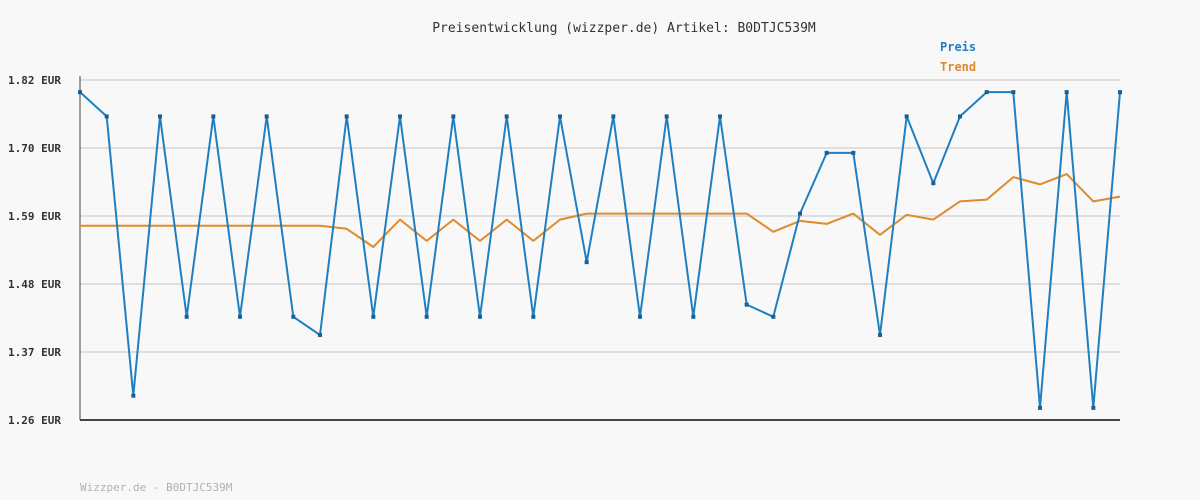  What do you see at coordinates (34, 284) in the screenshot?
I see `y-tick-label: 1.48 EUR` at bounding box center [34, 284].